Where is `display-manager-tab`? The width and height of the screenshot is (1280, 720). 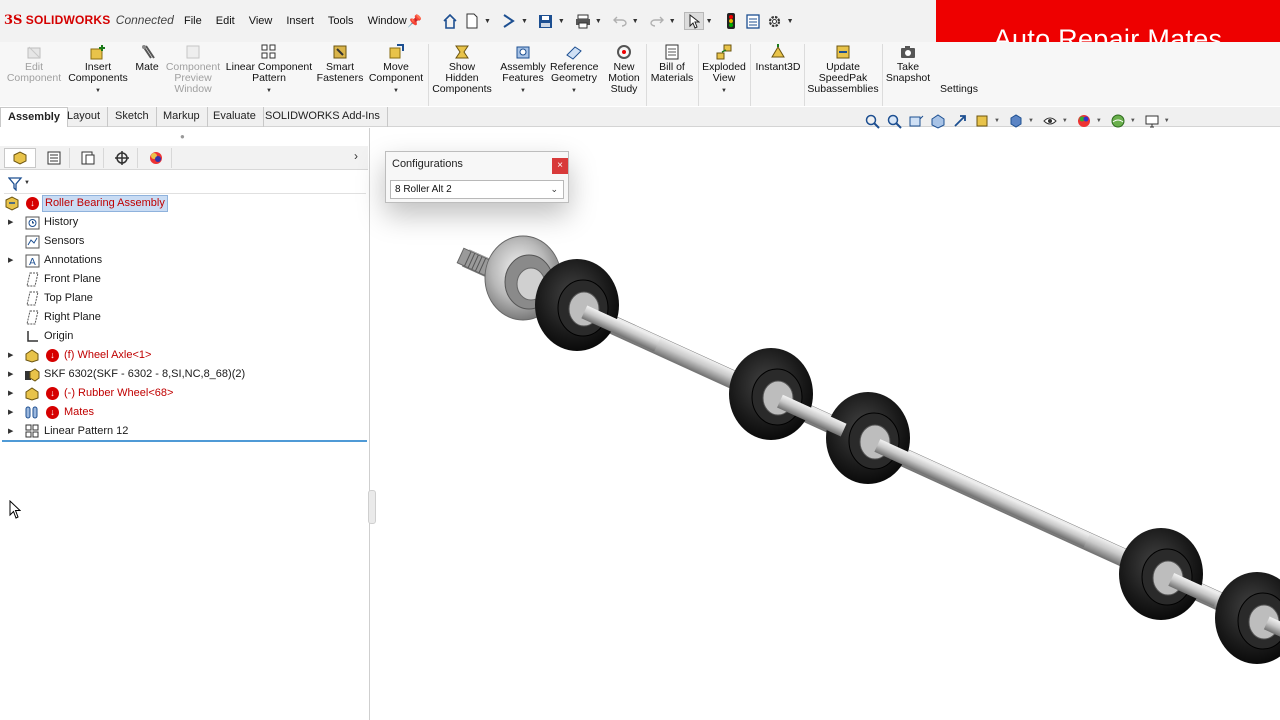
display-manager-tab is located at coordinates (156, 158).